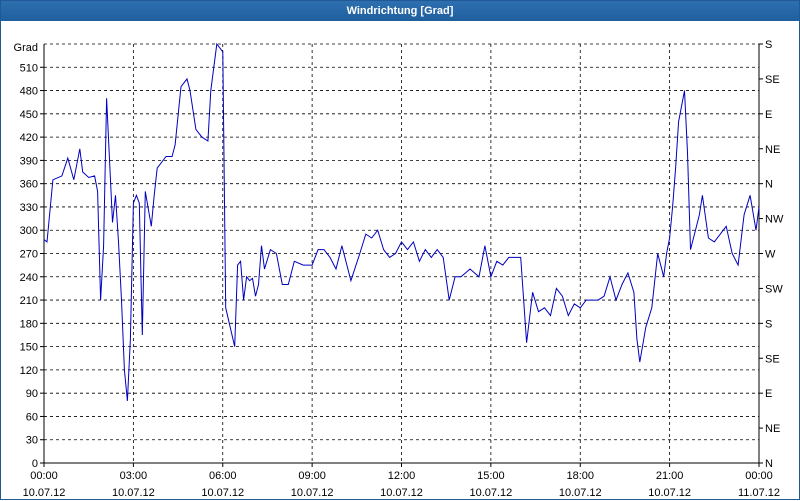 The width and height of the screenshot is (800, 501). Describe the element at coordinates (29, 301) in the screenshot. I see `y-tick-label: 210` at that location.